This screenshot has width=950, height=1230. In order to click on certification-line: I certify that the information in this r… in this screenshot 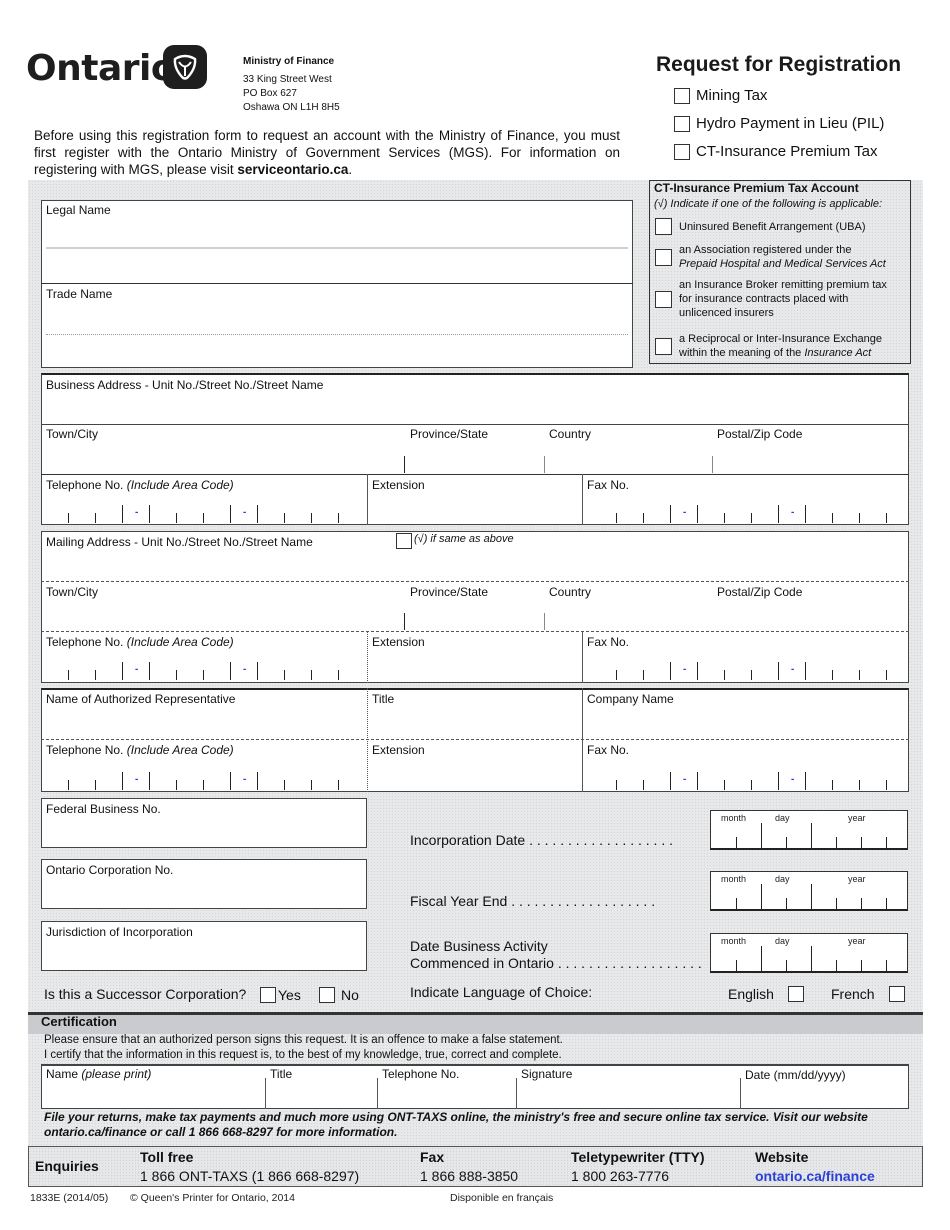, I will do `click(303, 1055)`.